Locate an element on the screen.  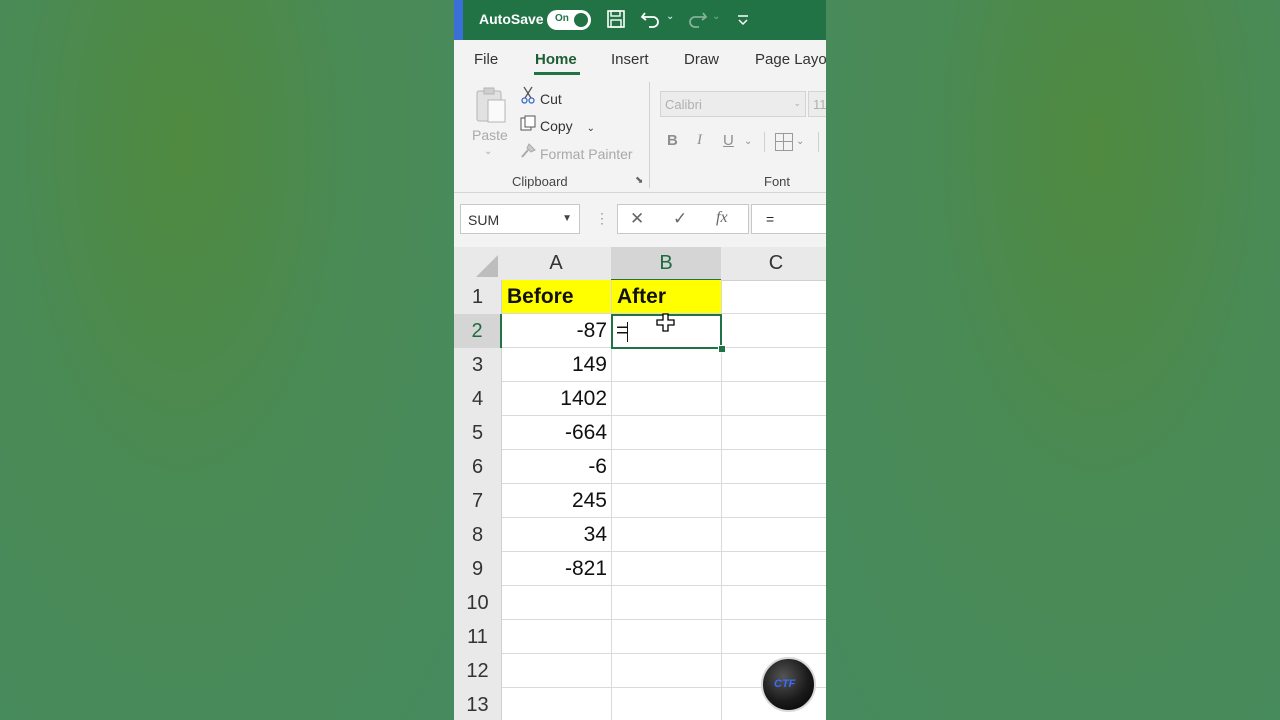
row-header: 11 is located at coordinates (478, 637).